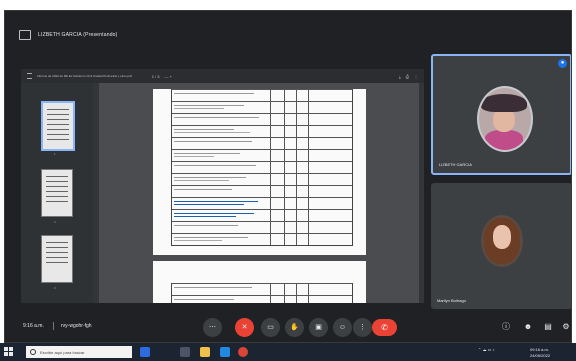  What do you see at coordinates (62, 352) in the screenshot?
I see `search-placeholder: Escribe aquí para buscar` at bounding box center [62, 352].